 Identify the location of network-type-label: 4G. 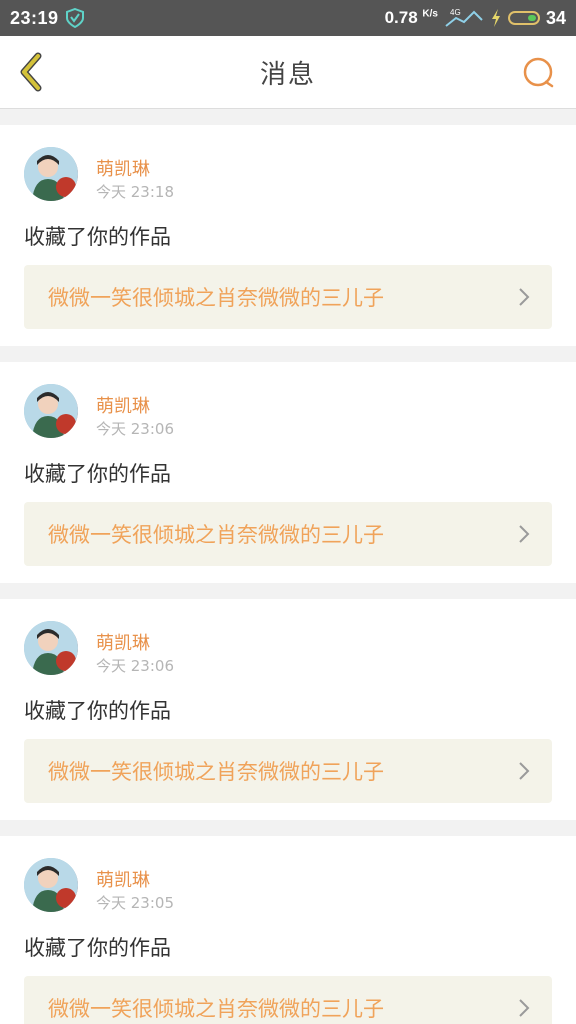
(455, 12).